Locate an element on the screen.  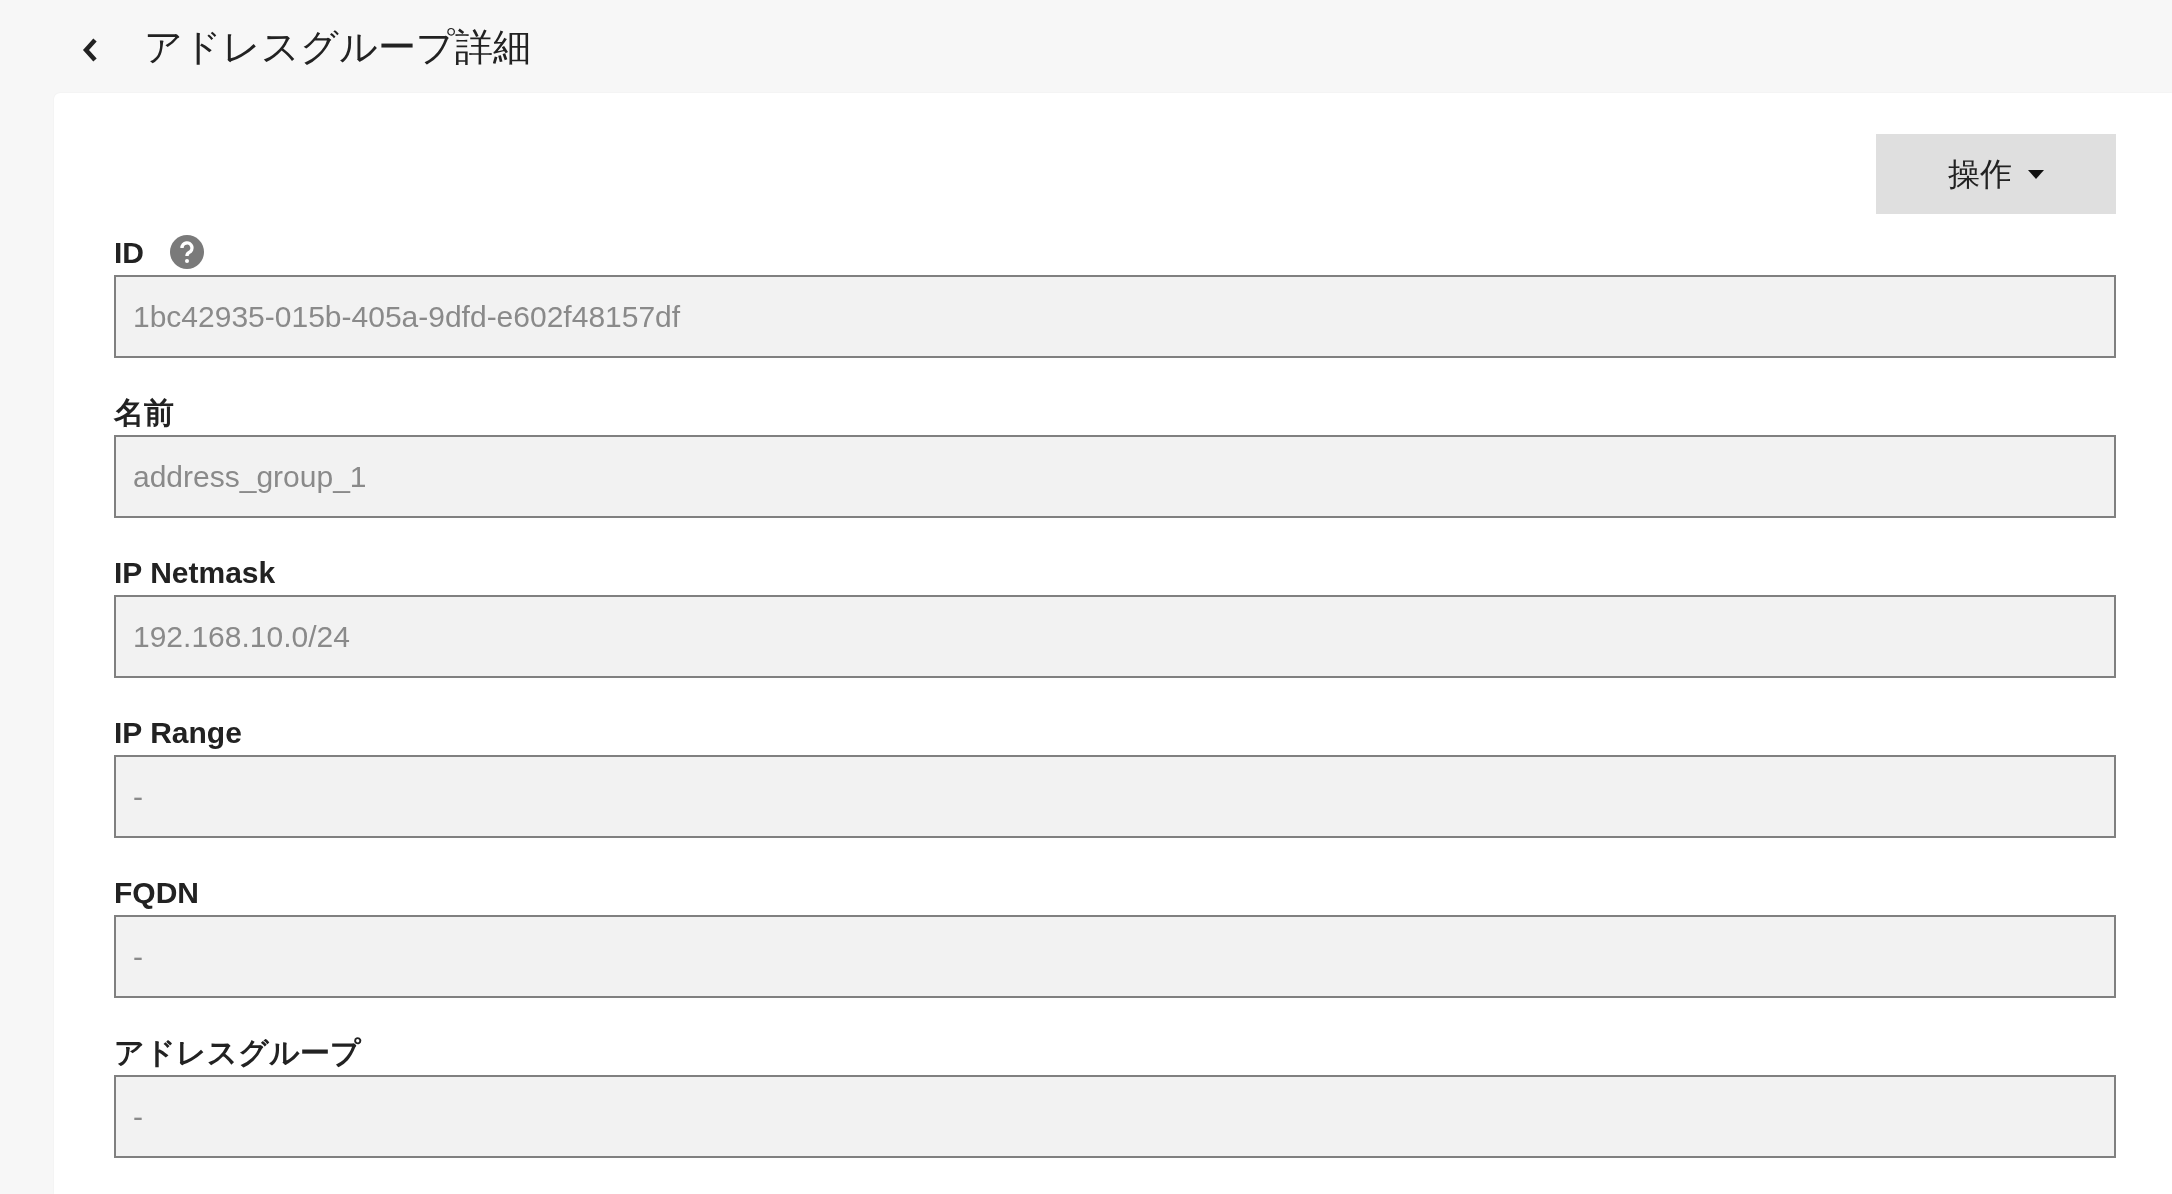
field-label: FQDN is located at coordinates (156, 892).